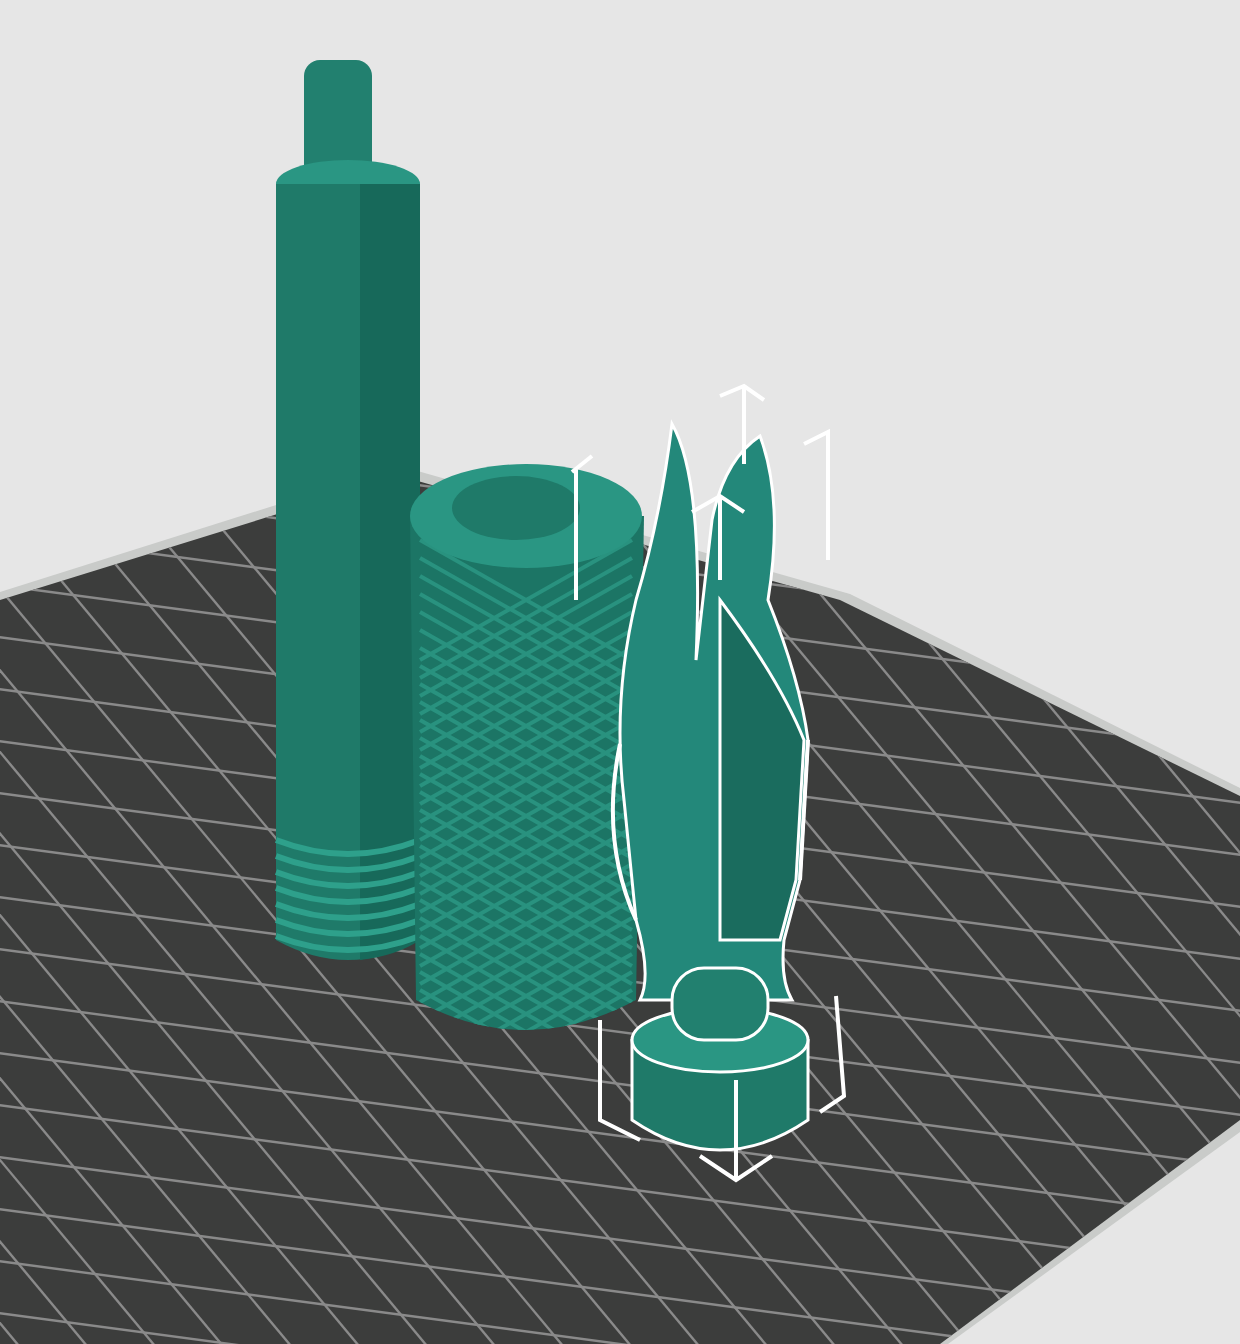 Image resolution: width=1240 pixels, height=1344 pixels. I want to click on rod-model, so click(348, 510).